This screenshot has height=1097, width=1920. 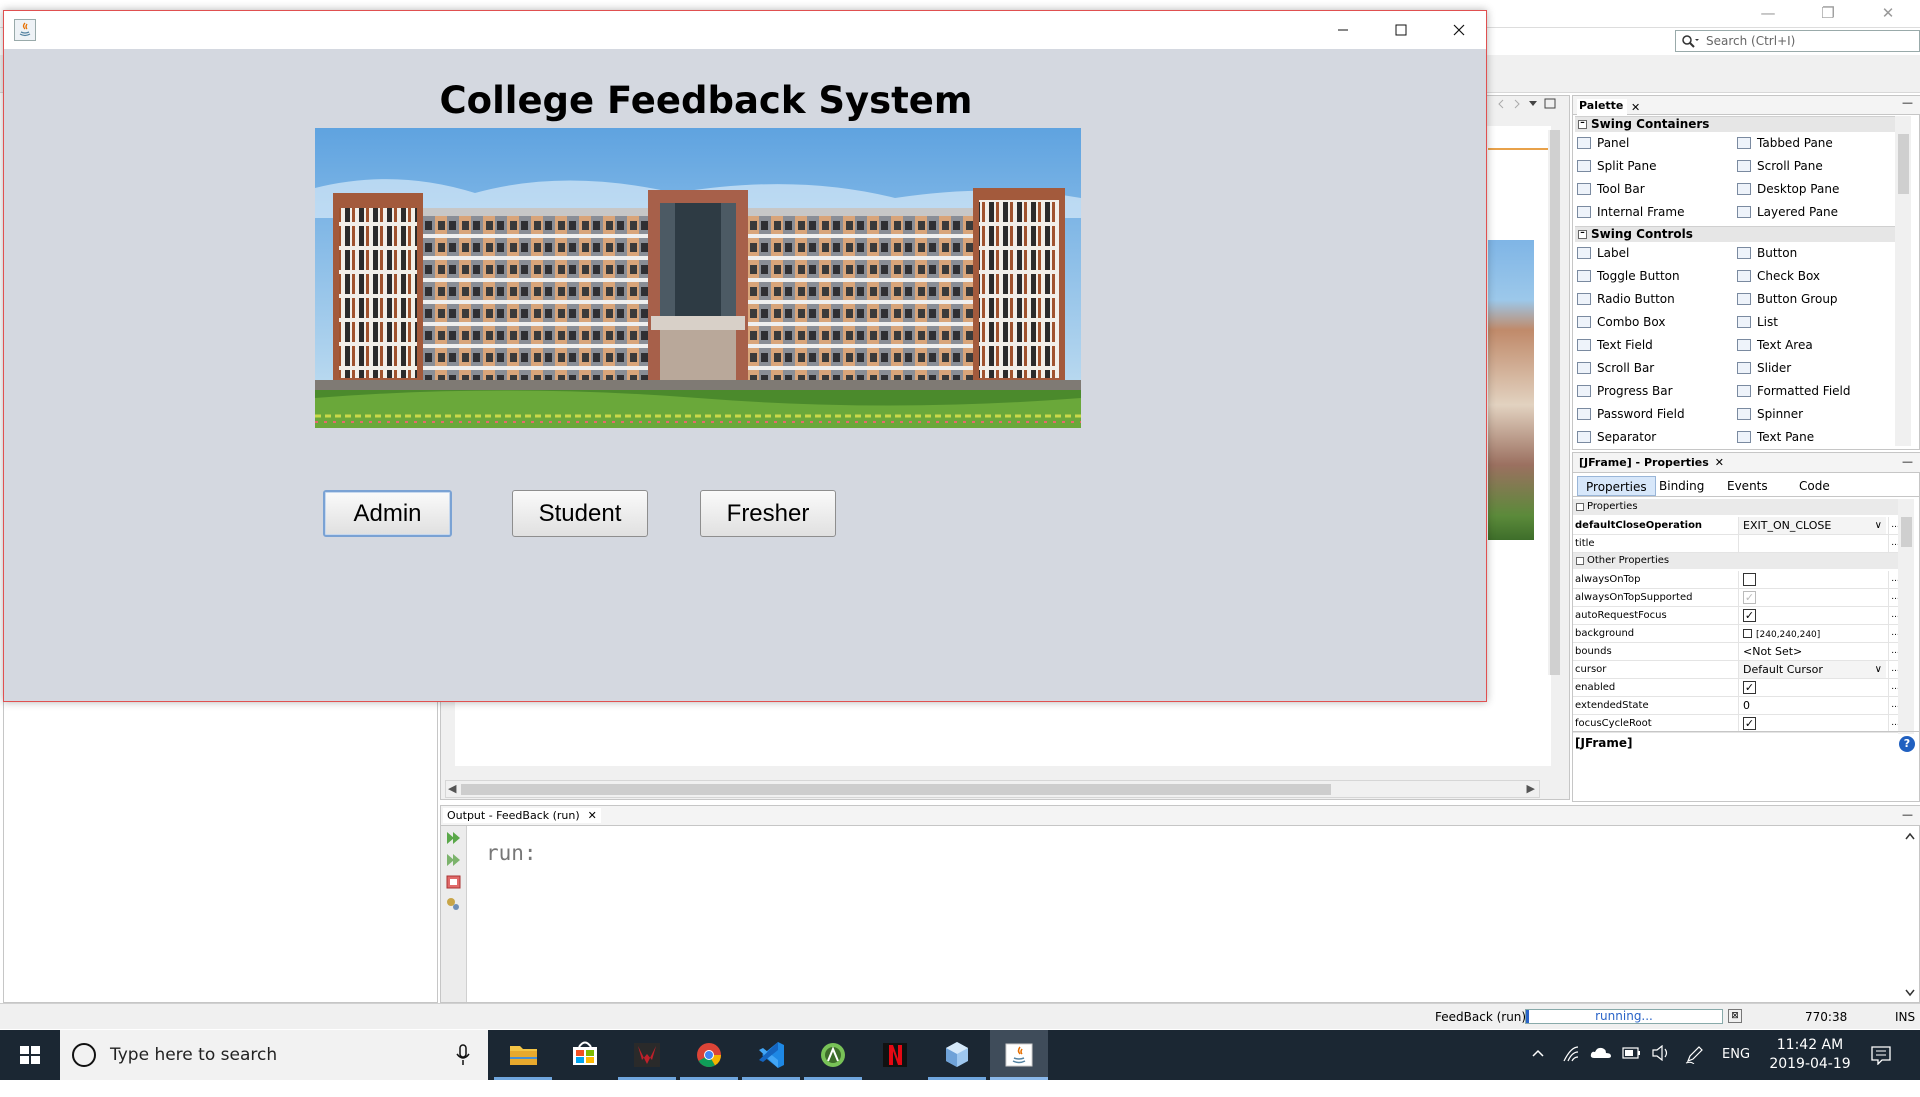 I want to click on palette-item: Text Field, so click(x=1615, y=345).